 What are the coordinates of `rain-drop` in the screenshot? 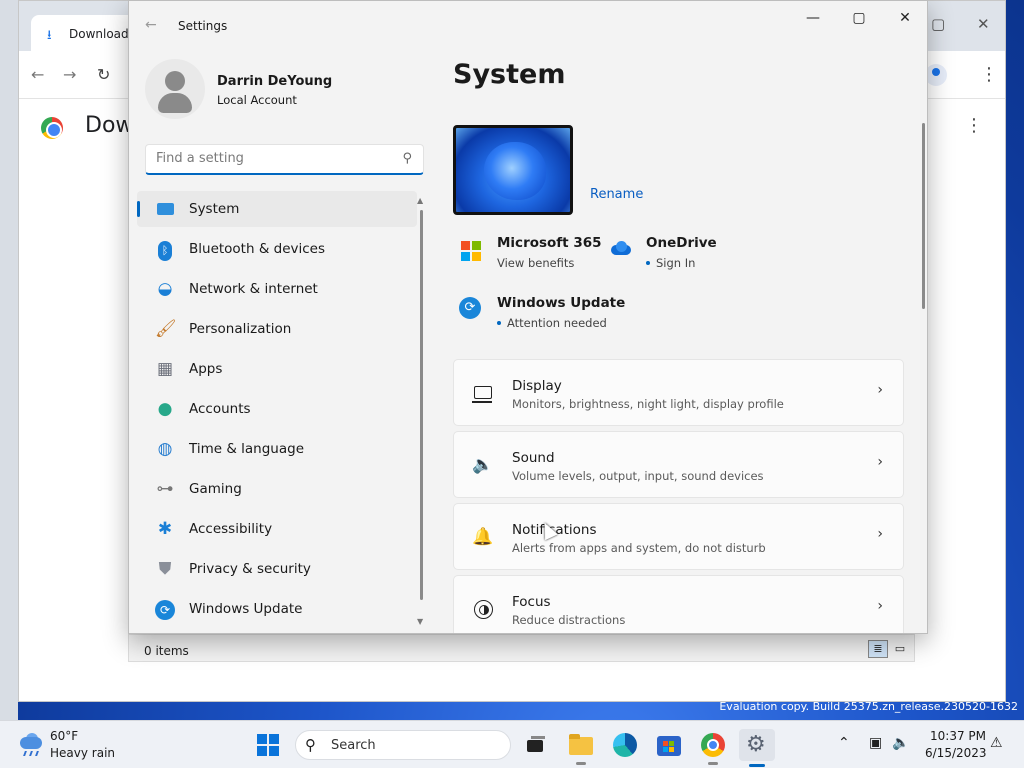 It's located at (25, 753).